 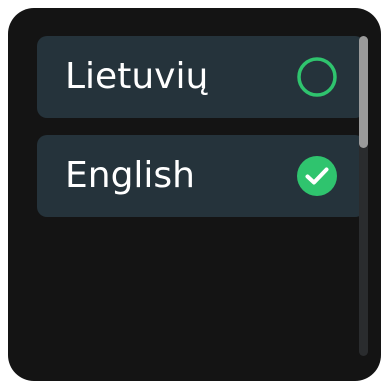 What do you see at coordinates (317, 77) in the screenshot?
I see `radio-unchecked-icon` at bounding box center [317, 77].